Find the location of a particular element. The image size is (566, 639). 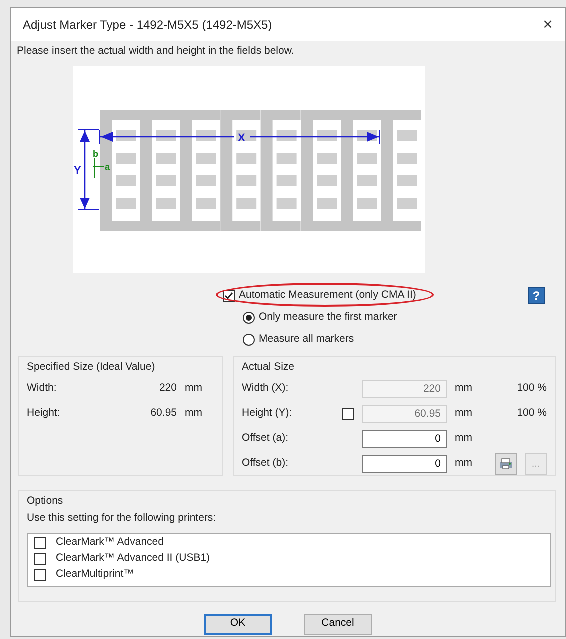

printer-icon is located at coordinates (506, 464).